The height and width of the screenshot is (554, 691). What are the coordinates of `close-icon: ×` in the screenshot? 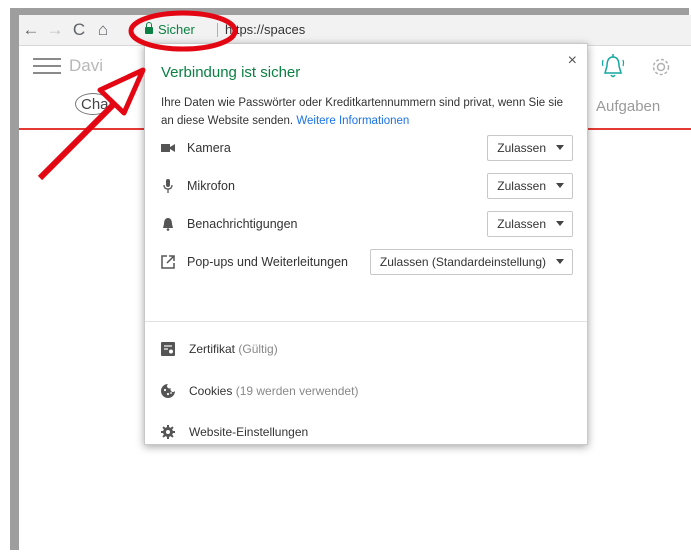 It's located at (572, 61).